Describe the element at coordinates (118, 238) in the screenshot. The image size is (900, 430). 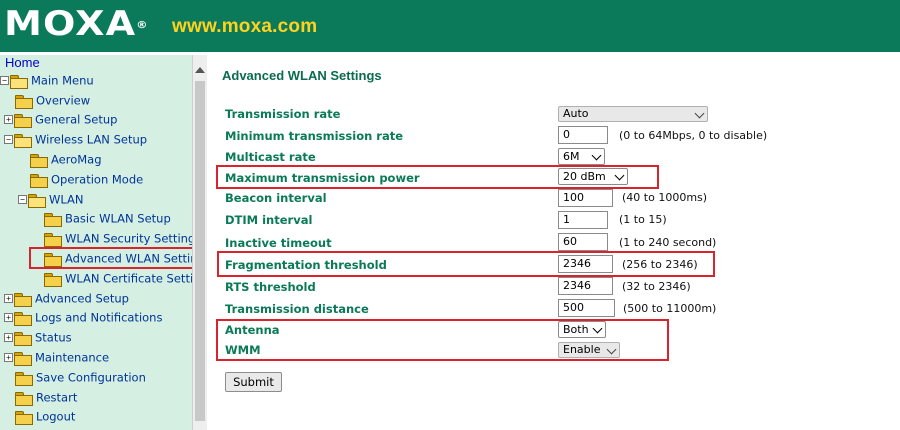
I see `sidebar-item-wlan-security-settings: WLAN Security Settings` at that location.